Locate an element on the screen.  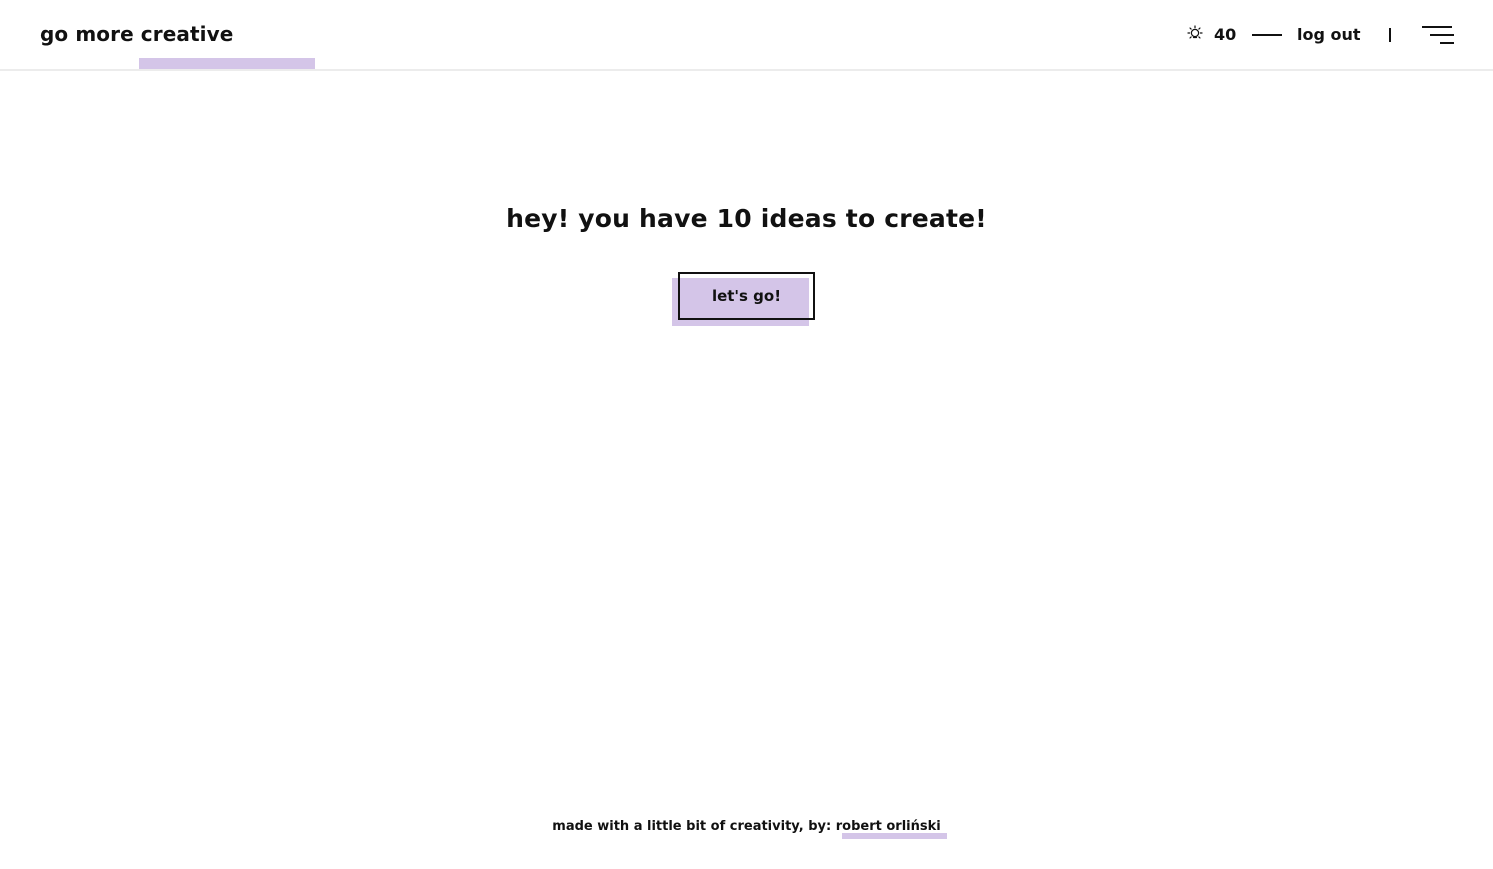
hamburger-menu-icon is located at coordinates (1438, 35).